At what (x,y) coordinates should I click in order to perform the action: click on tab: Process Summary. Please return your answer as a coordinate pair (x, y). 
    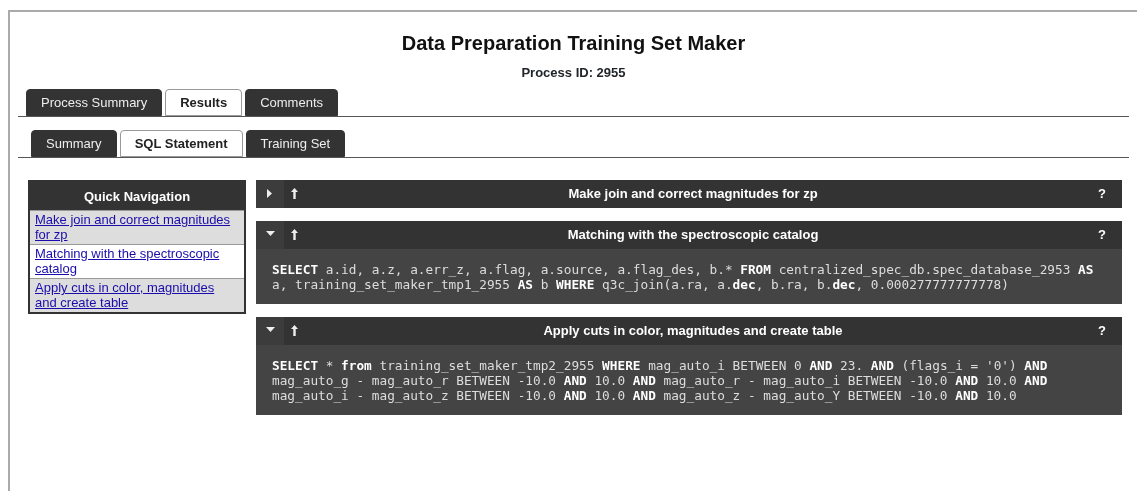
    Looking at the image, I should click on (94, 102).